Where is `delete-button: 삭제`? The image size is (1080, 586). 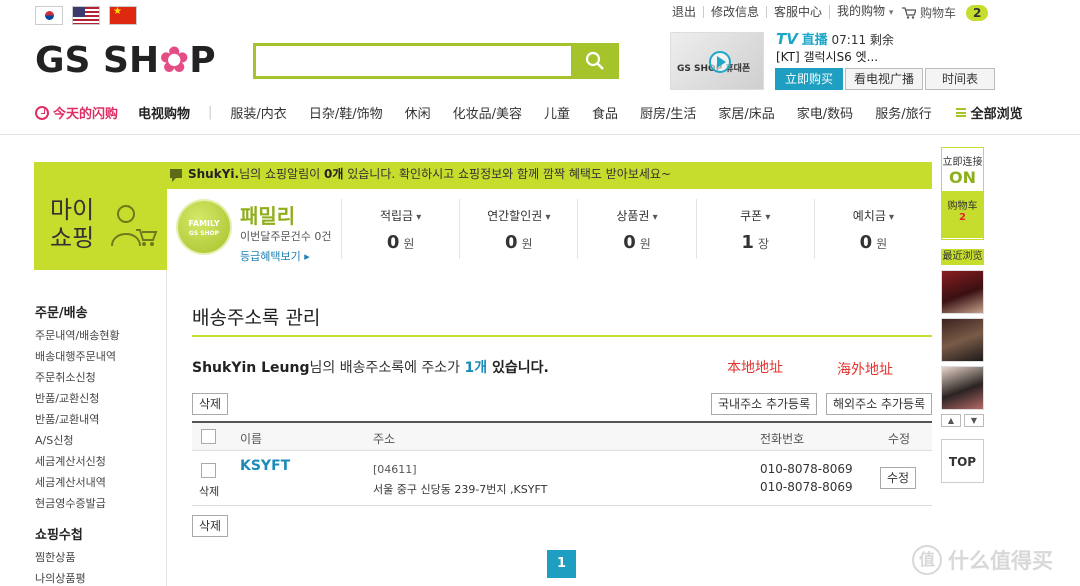
delete-button: 삭제 is located at coordinates (210, 404).